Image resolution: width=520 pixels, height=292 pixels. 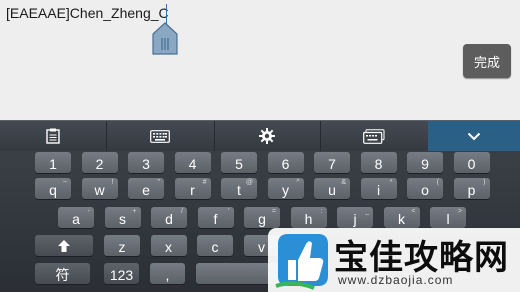 I want to click on key-label: x, so click(x=168, y=246).